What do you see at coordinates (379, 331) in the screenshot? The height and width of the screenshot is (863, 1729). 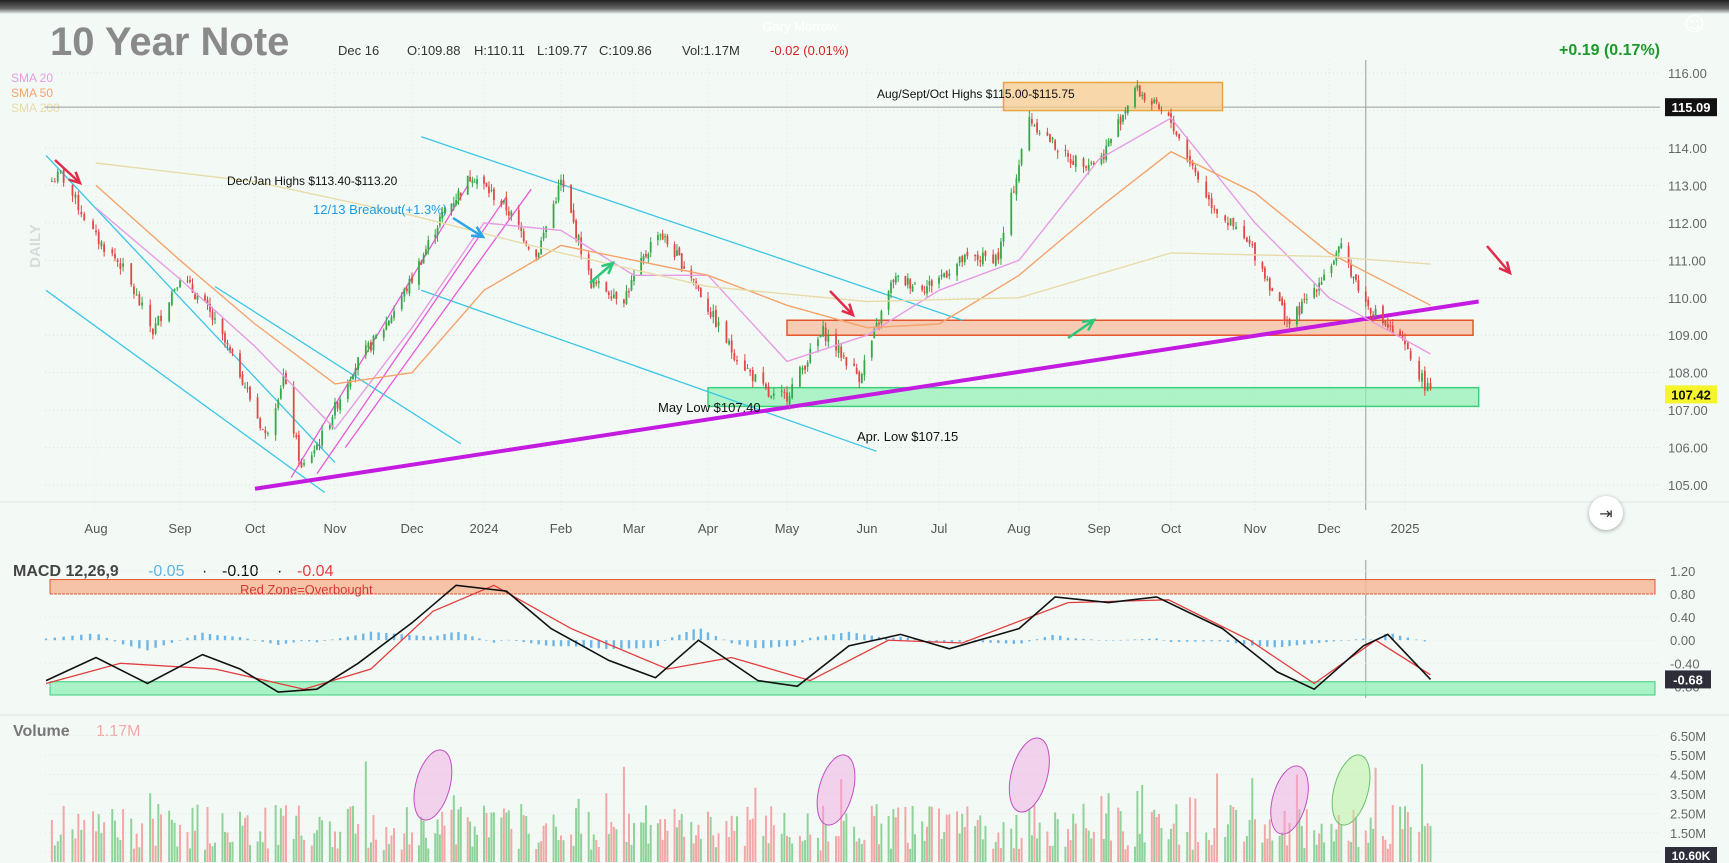 I see `breakout-line` at bounding box center [379, 331].